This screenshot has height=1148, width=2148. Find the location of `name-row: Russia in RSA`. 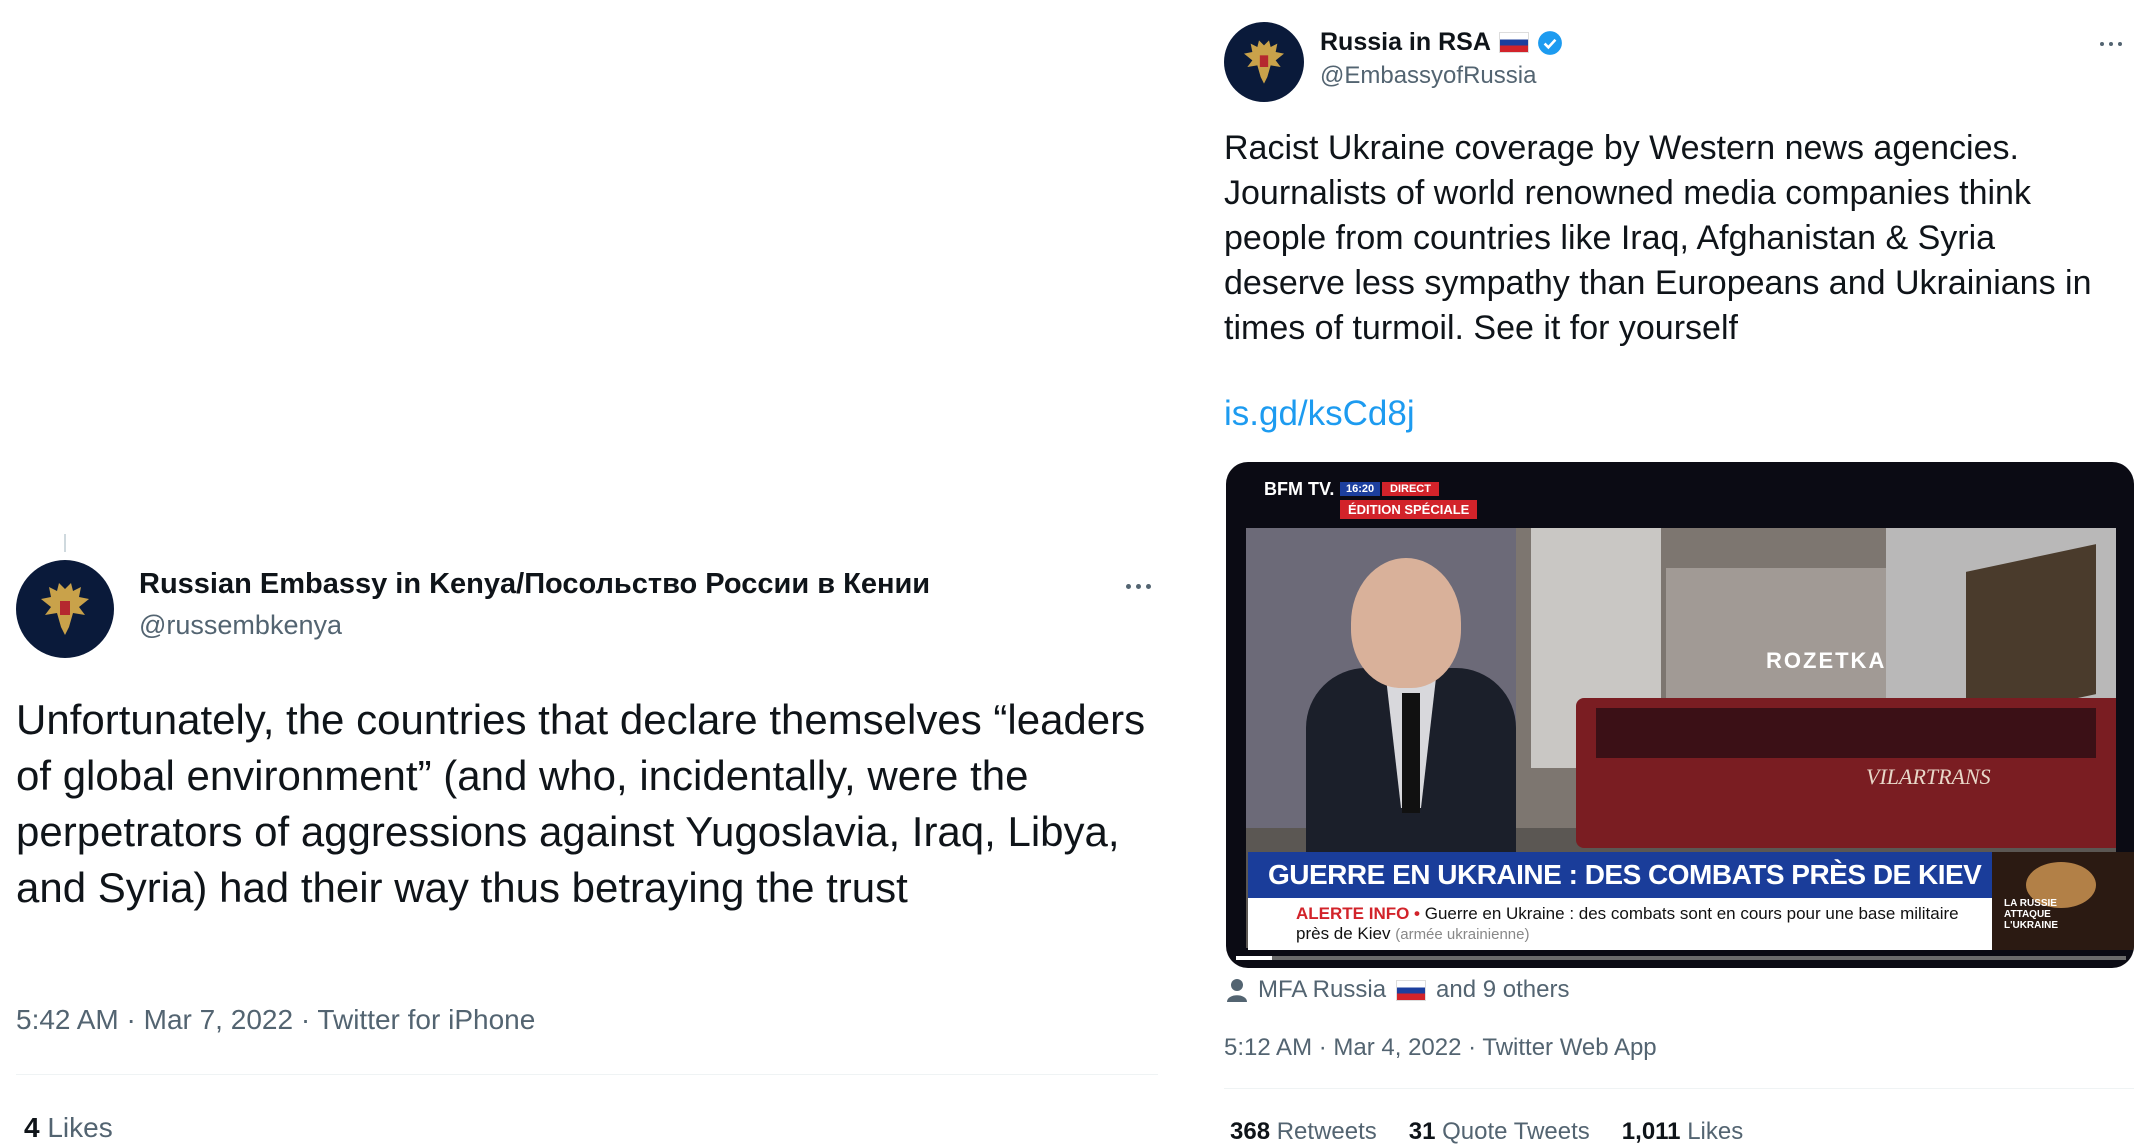

name-row: Russia in RSA is located at coordinates (1441, 42).